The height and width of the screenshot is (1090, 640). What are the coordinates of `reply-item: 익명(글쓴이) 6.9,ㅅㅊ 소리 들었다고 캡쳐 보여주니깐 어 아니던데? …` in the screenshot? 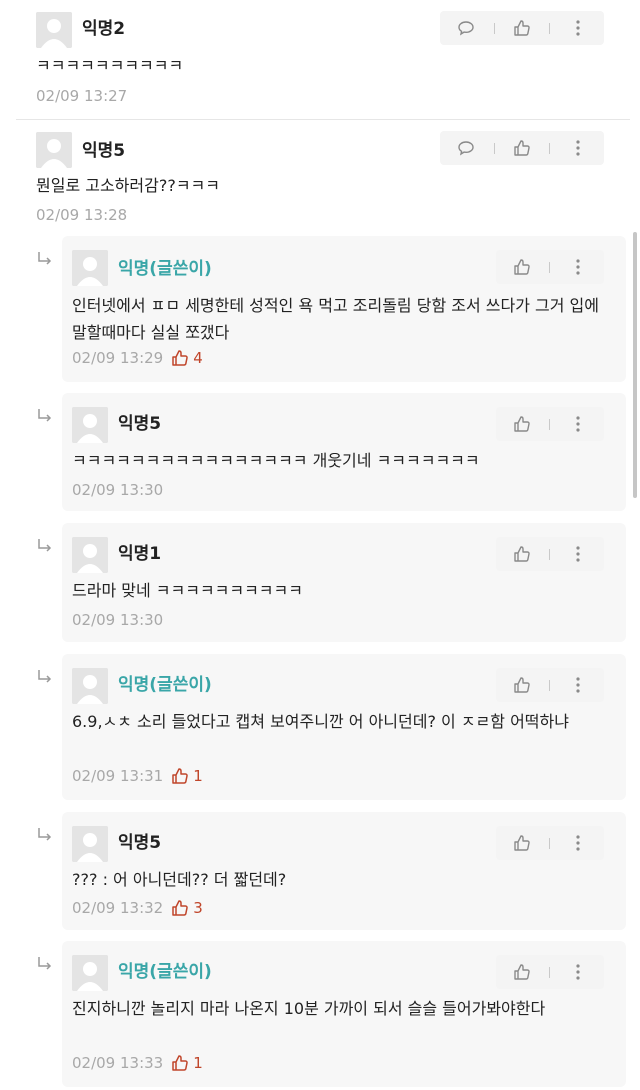 It's located at (320, 727).